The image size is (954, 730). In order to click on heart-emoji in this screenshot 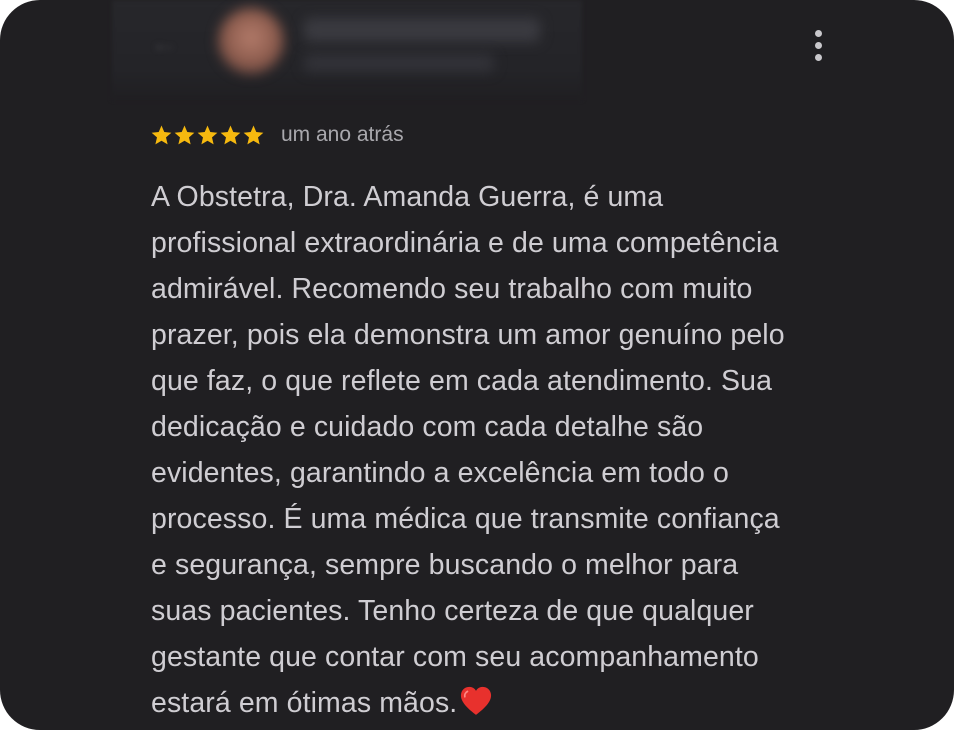, I will do `click(476, 700)`.